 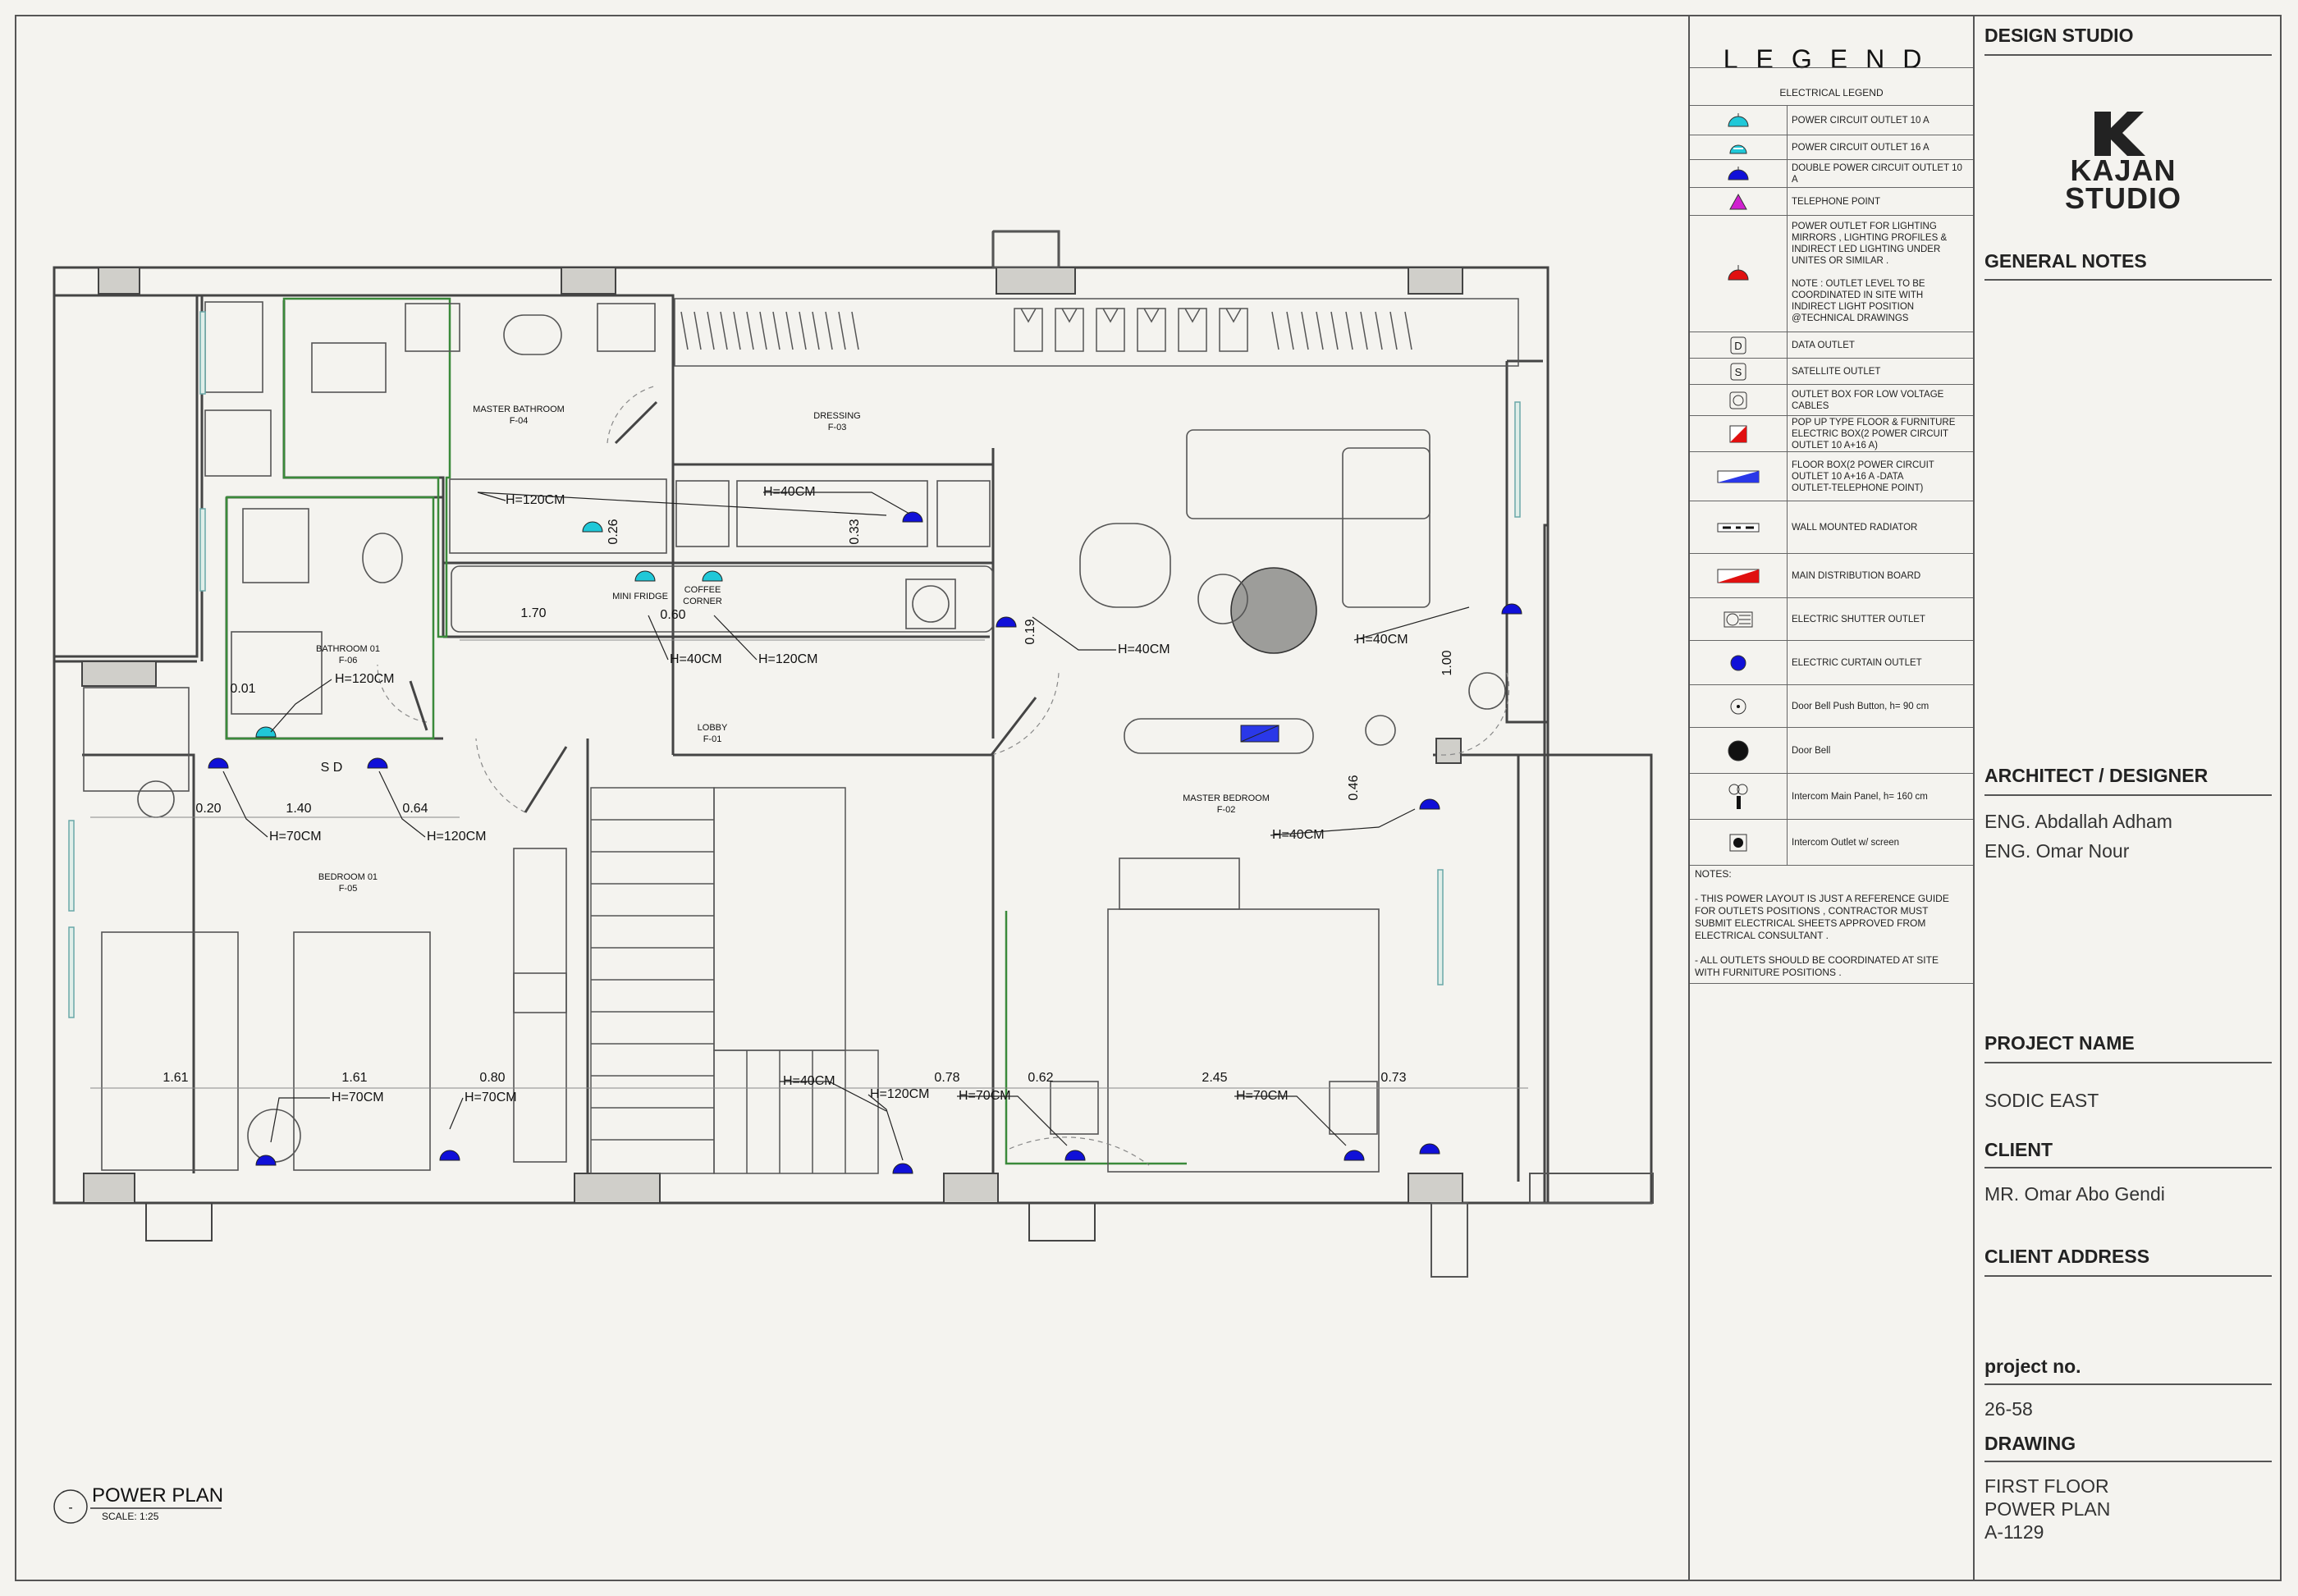 I want to click on legend-label: OUTLET BOX FOR LOW VOLTAGE CABLES, so click(x=1868, y=400).